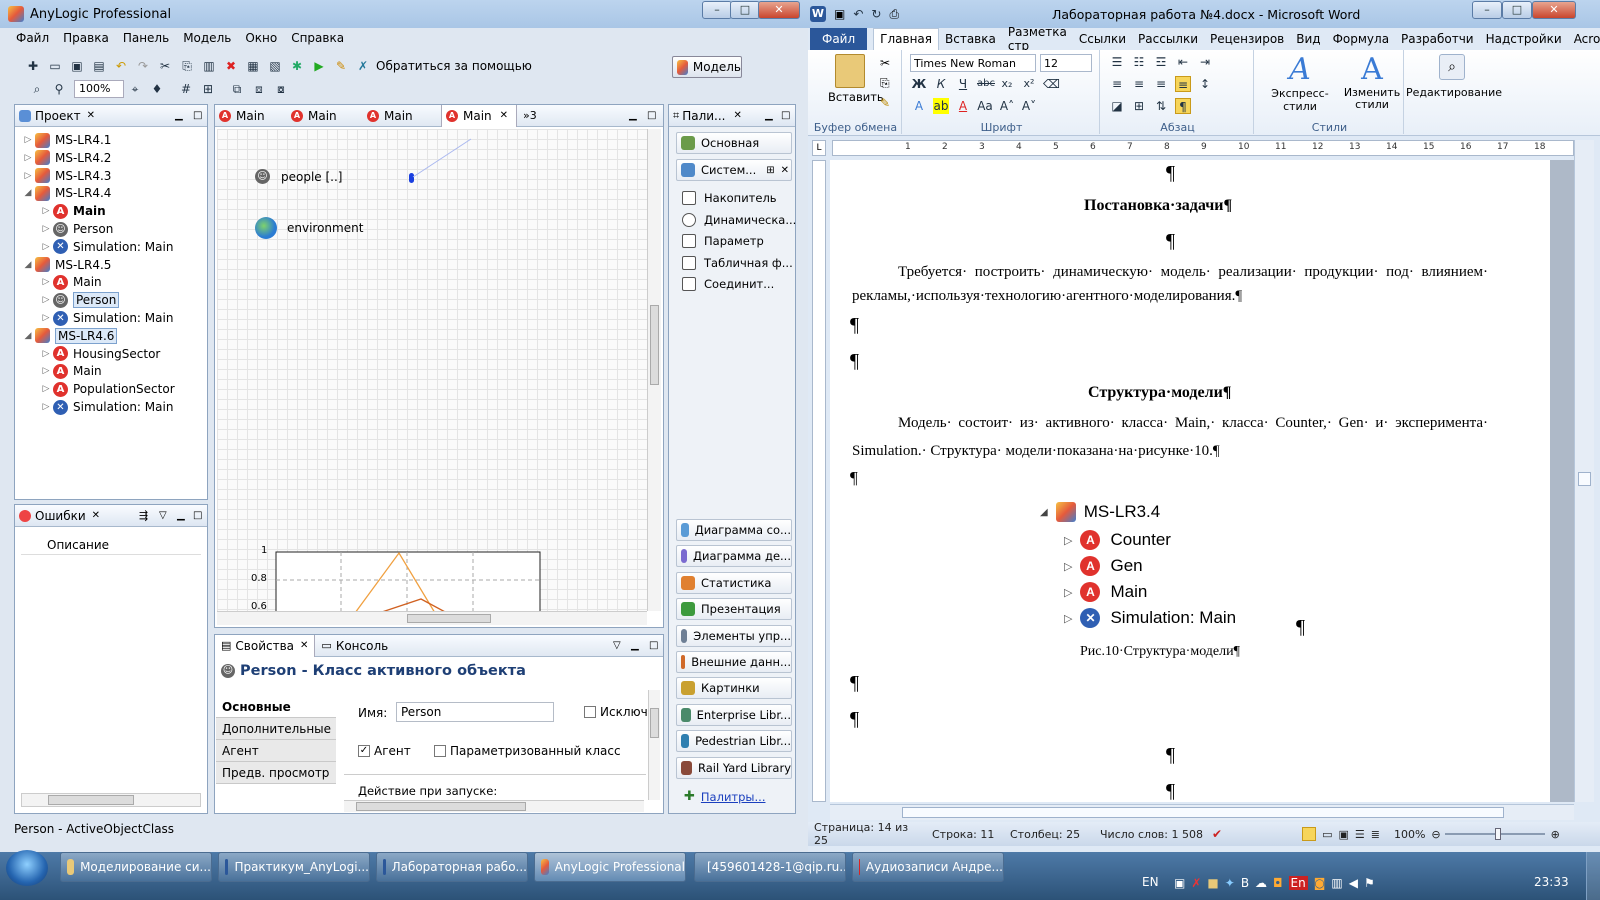 The width and height of the screenshot is (1600, 900). Describe the element at coordinates (1435, 834) in the screenshot. I see `zoom-out-icon: ⊖` at that location.